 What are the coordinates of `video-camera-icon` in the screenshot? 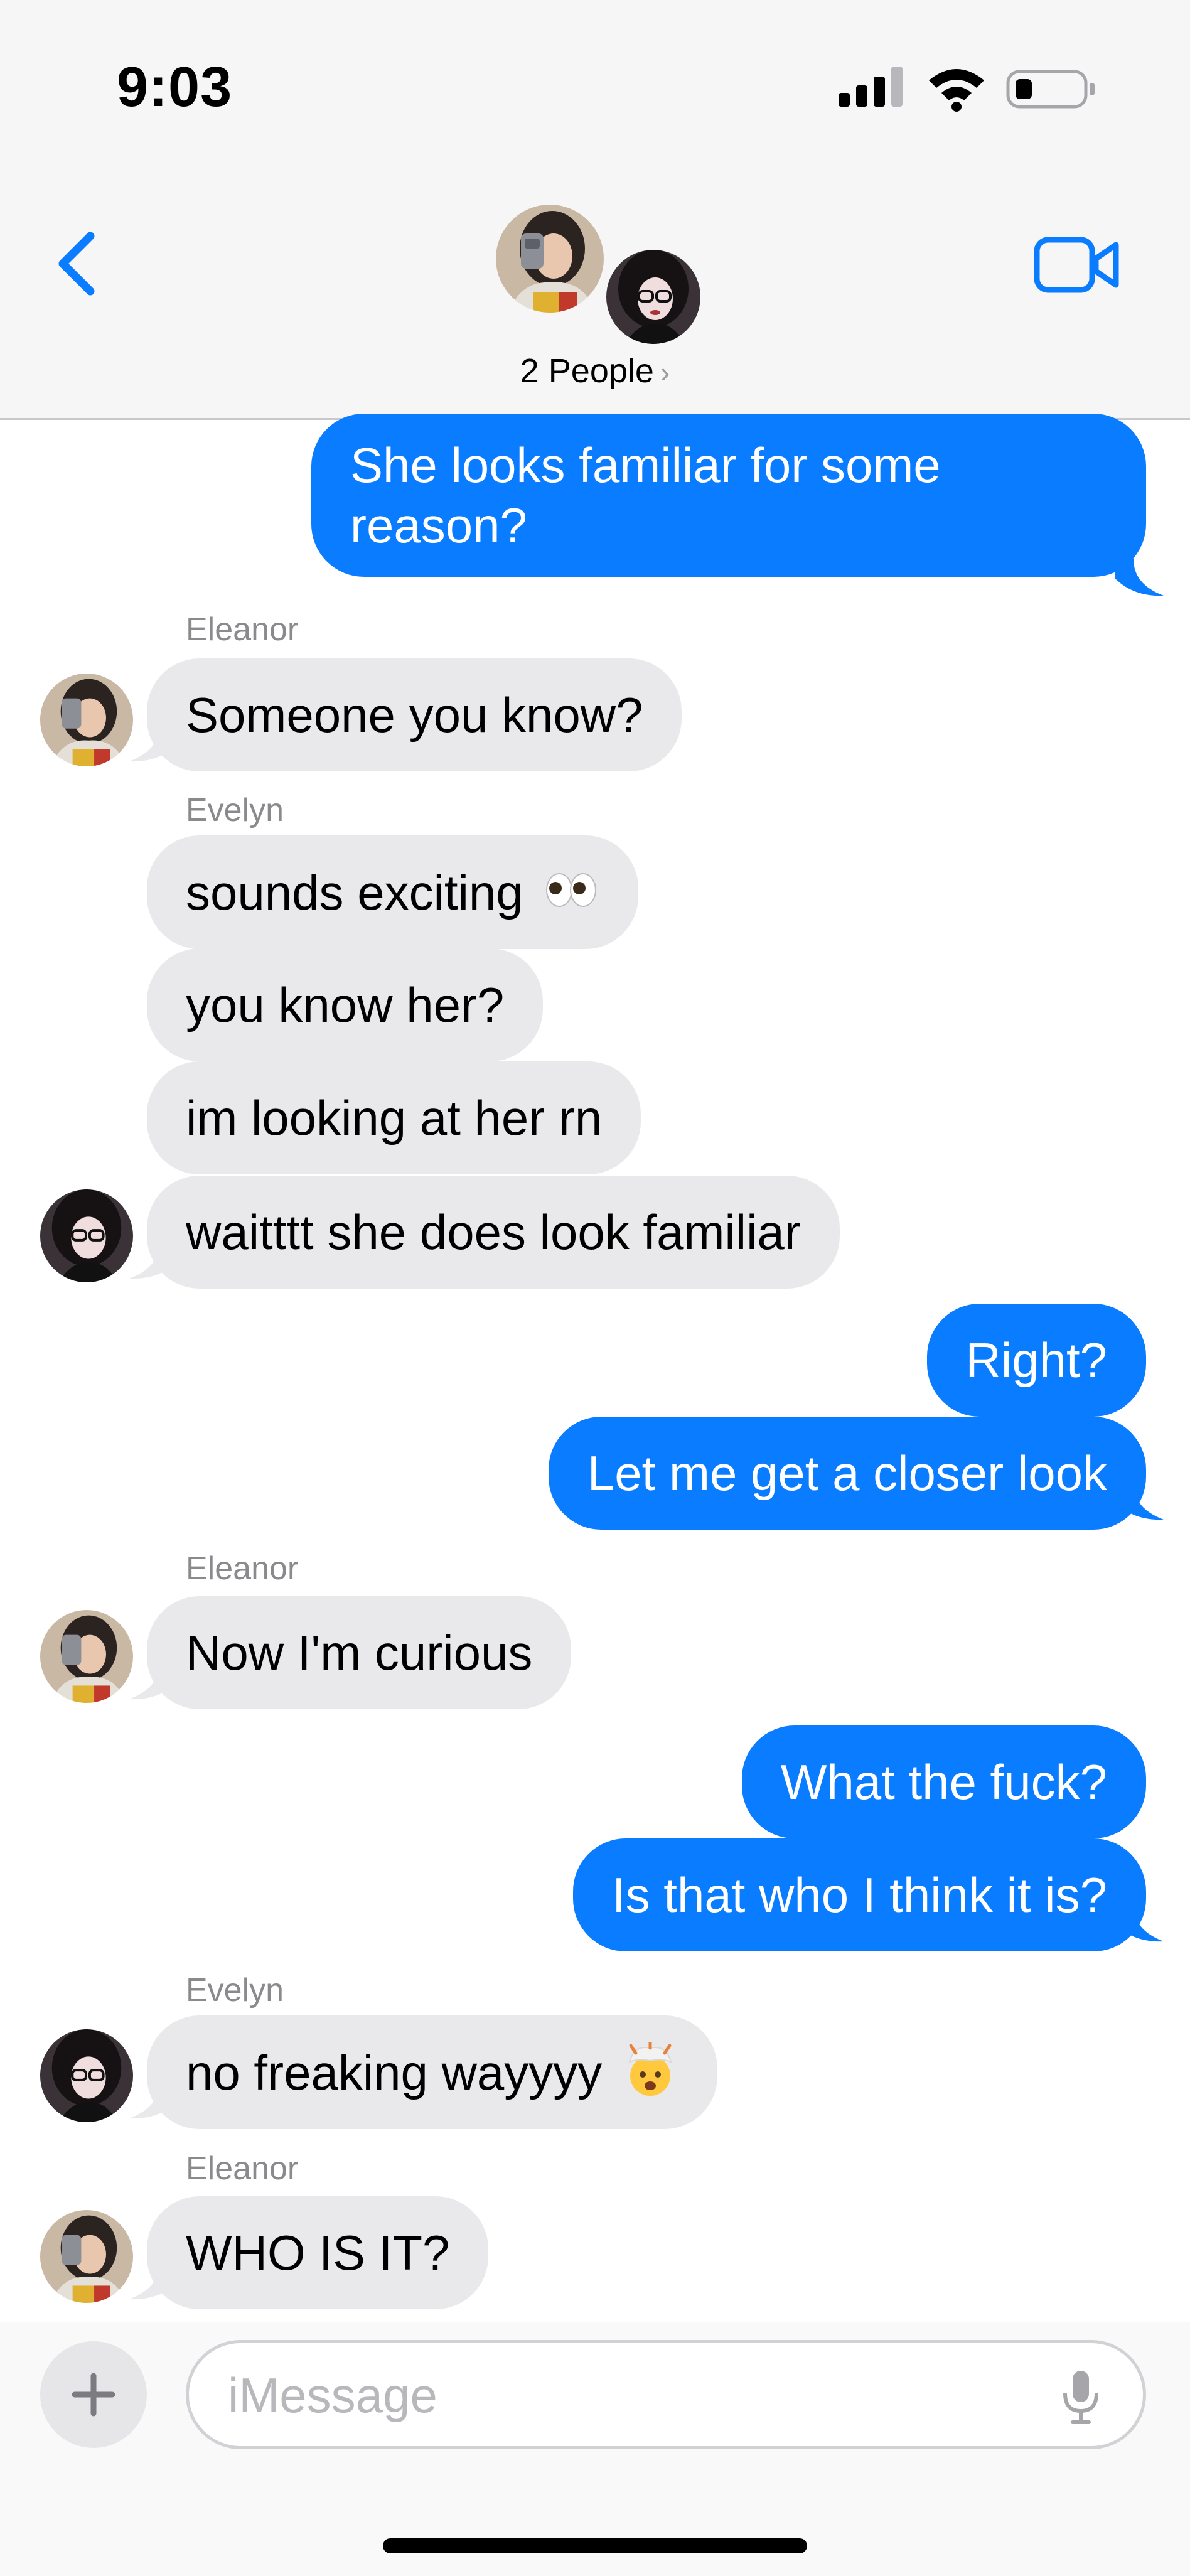 It's located at (1076, 265).